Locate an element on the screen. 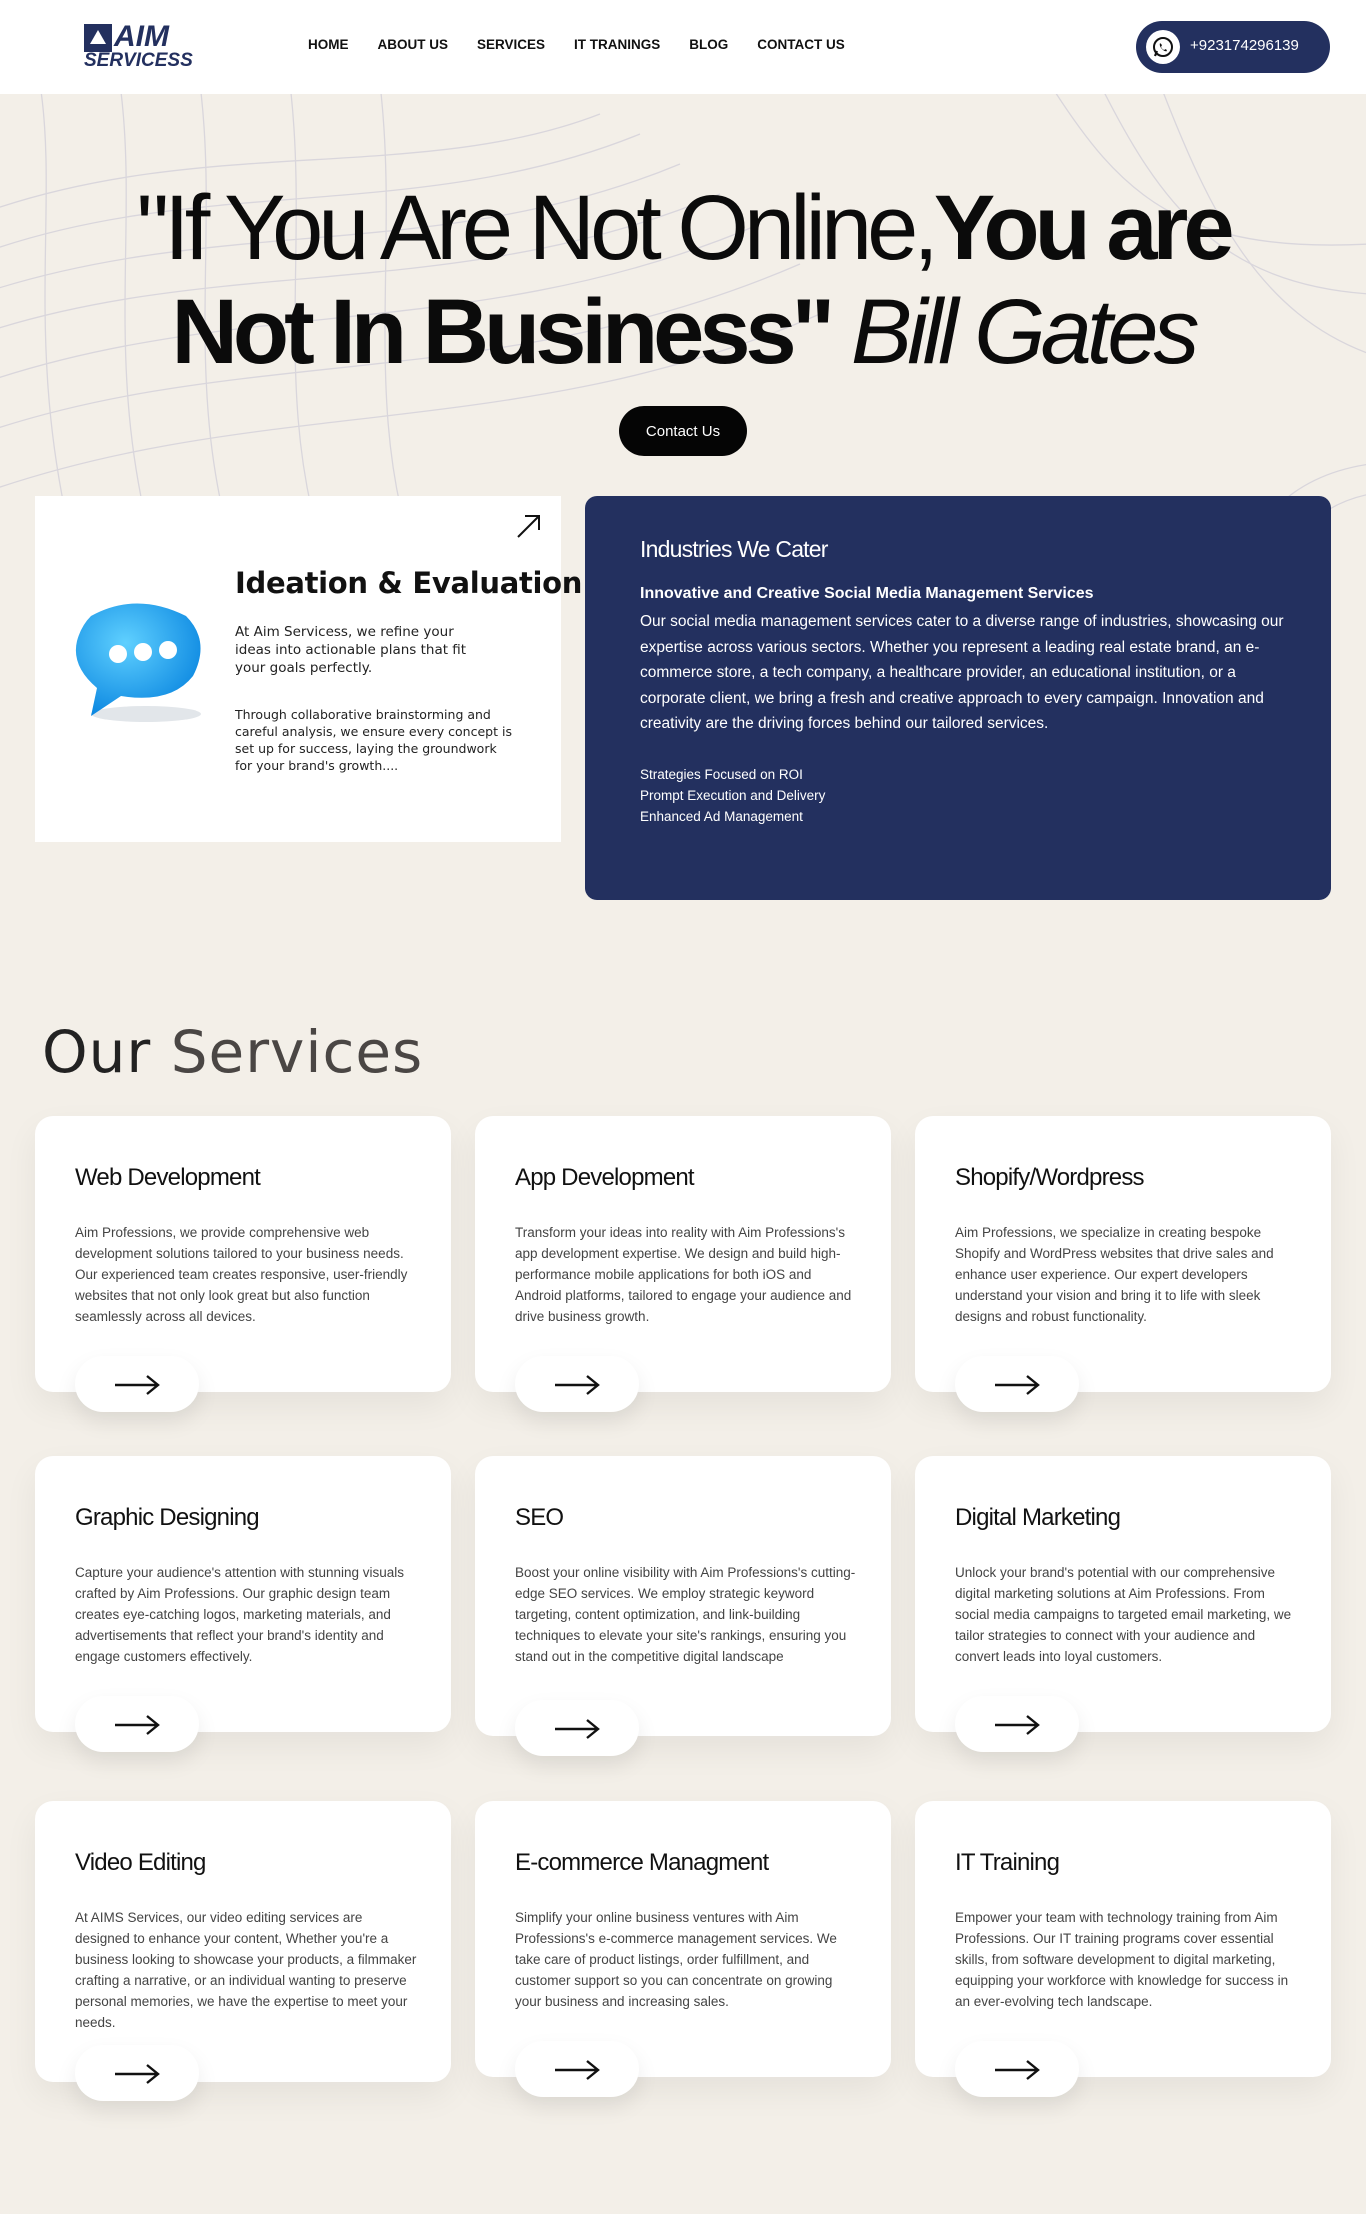 The height and width of the screenshot is (2214, 1366). service-card-title: App Development is located at coordinates (605, 1177).